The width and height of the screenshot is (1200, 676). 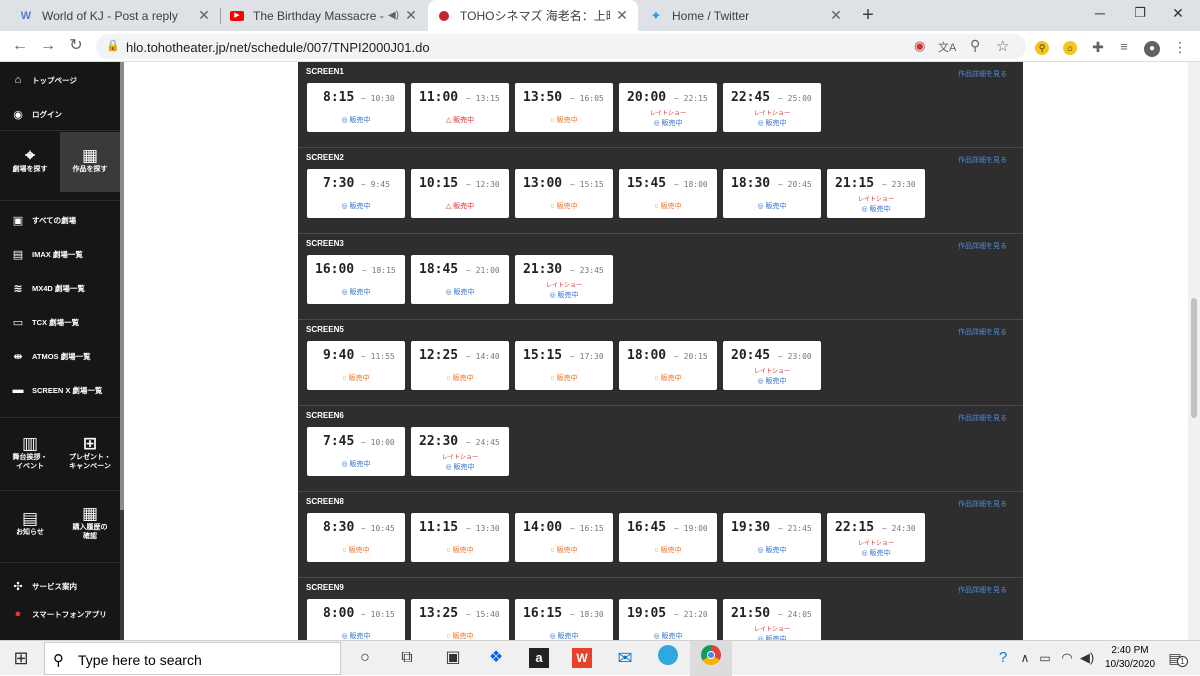 I want to click on dropbox-icon: ❖, so click(x=496, y=658).